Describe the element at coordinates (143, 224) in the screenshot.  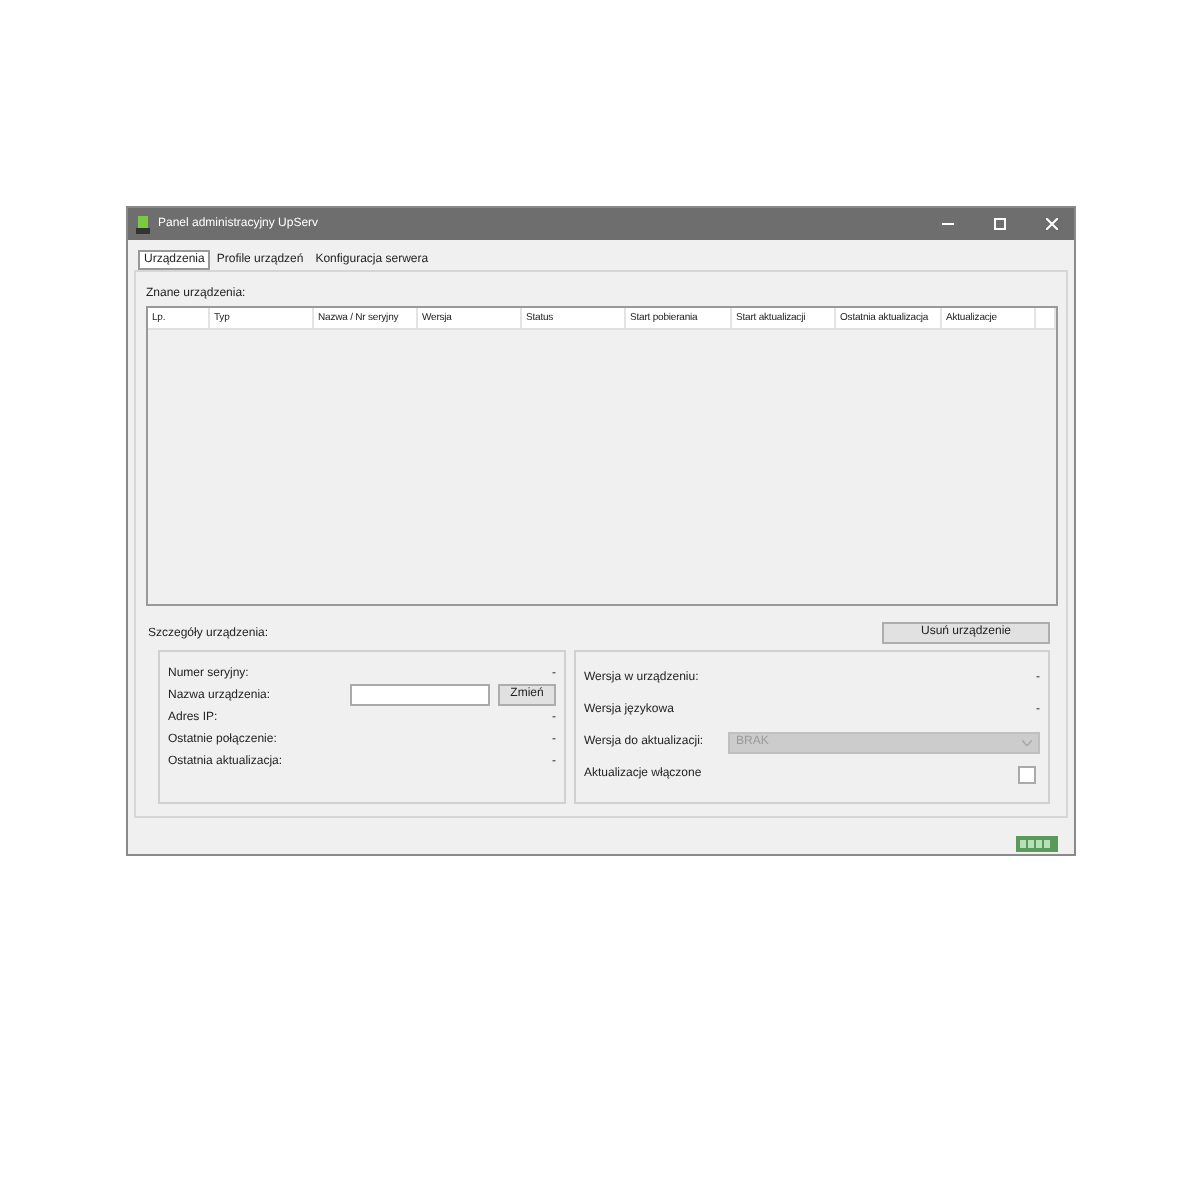
I see `app-icon` at that location.